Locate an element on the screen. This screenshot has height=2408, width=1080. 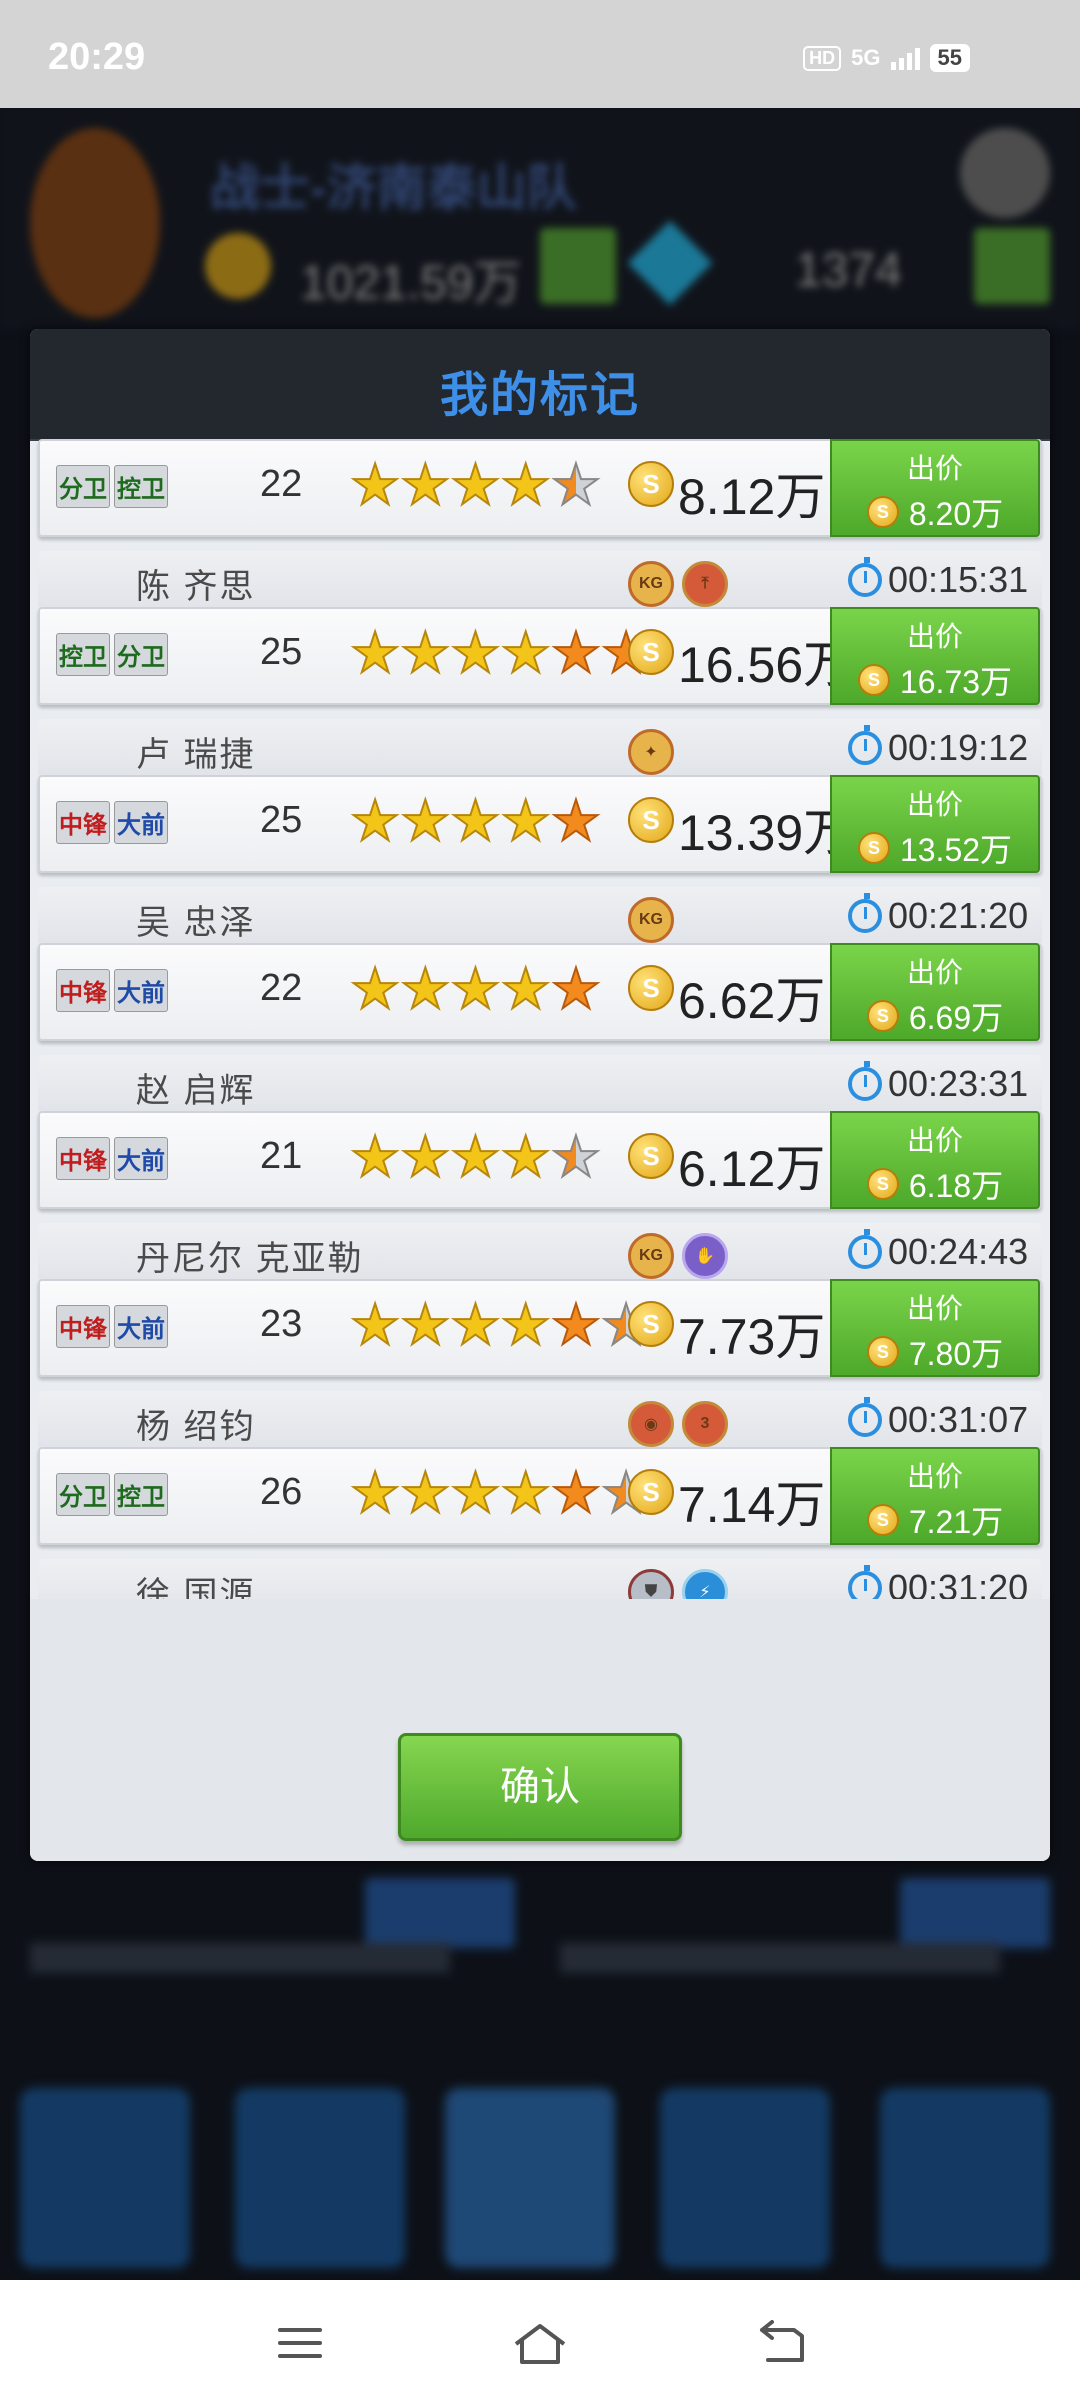
player-info-row: 分卫 控卫 22 ★ ★ ★ ★ ★ S 8.12万 出价 S 8.20万 is located at coordinates (540, 488).